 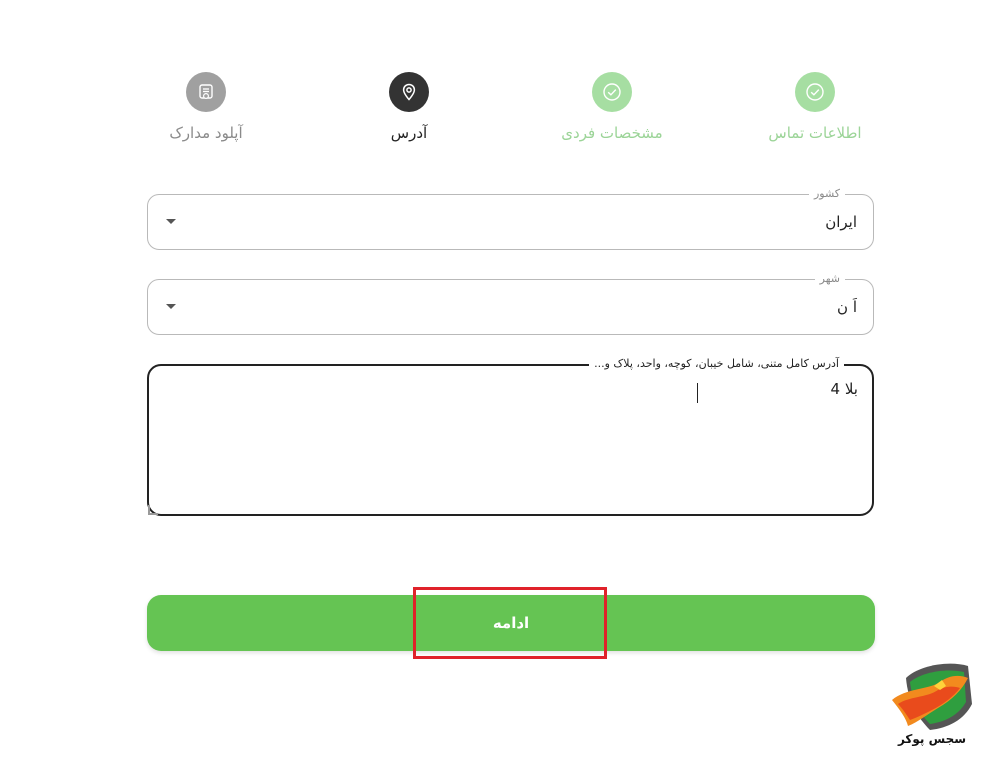 I want to click on step-personal-info: مشخصات فردی, so click(x=612, y=107).